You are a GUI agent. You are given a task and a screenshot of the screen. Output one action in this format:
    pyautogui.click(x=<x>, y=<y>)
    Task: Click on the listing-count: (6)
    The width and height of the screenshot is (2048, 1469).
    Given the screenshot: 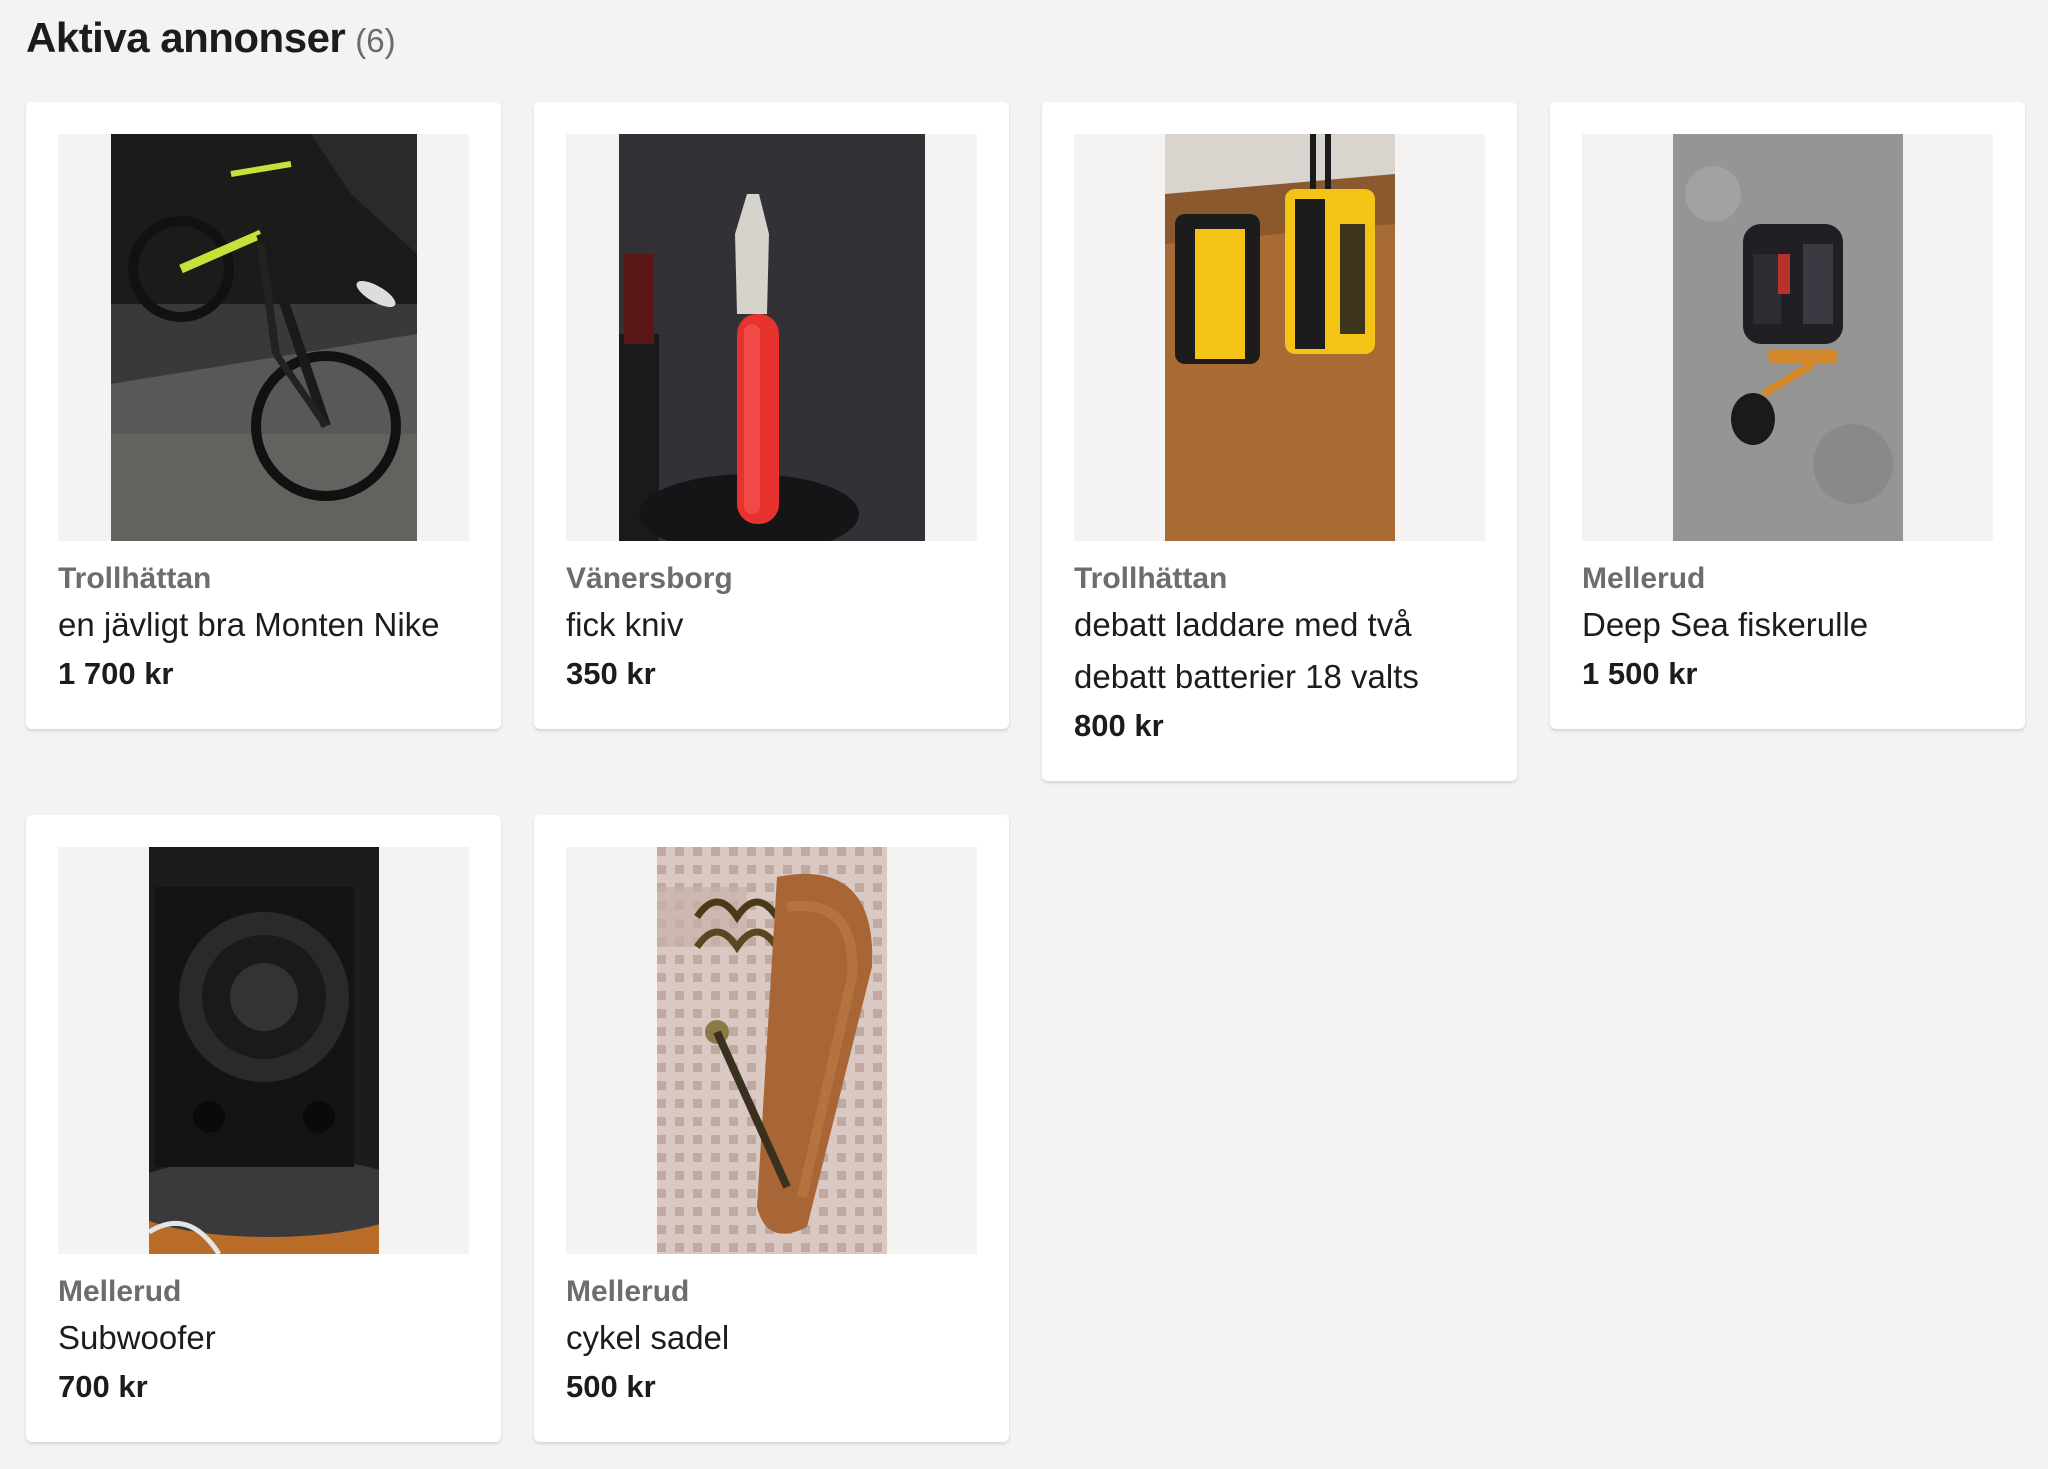 What is the action you would take?
    pyautogui.click(x=375, y=40)
    